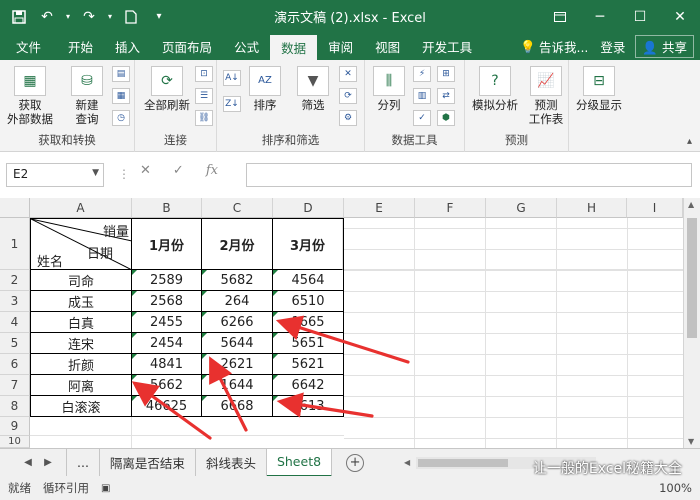  What do you see at coordinates (81, 364) in the screenshot?
I see `table-cell-name: 折颜` at bounding box center [81, 364].